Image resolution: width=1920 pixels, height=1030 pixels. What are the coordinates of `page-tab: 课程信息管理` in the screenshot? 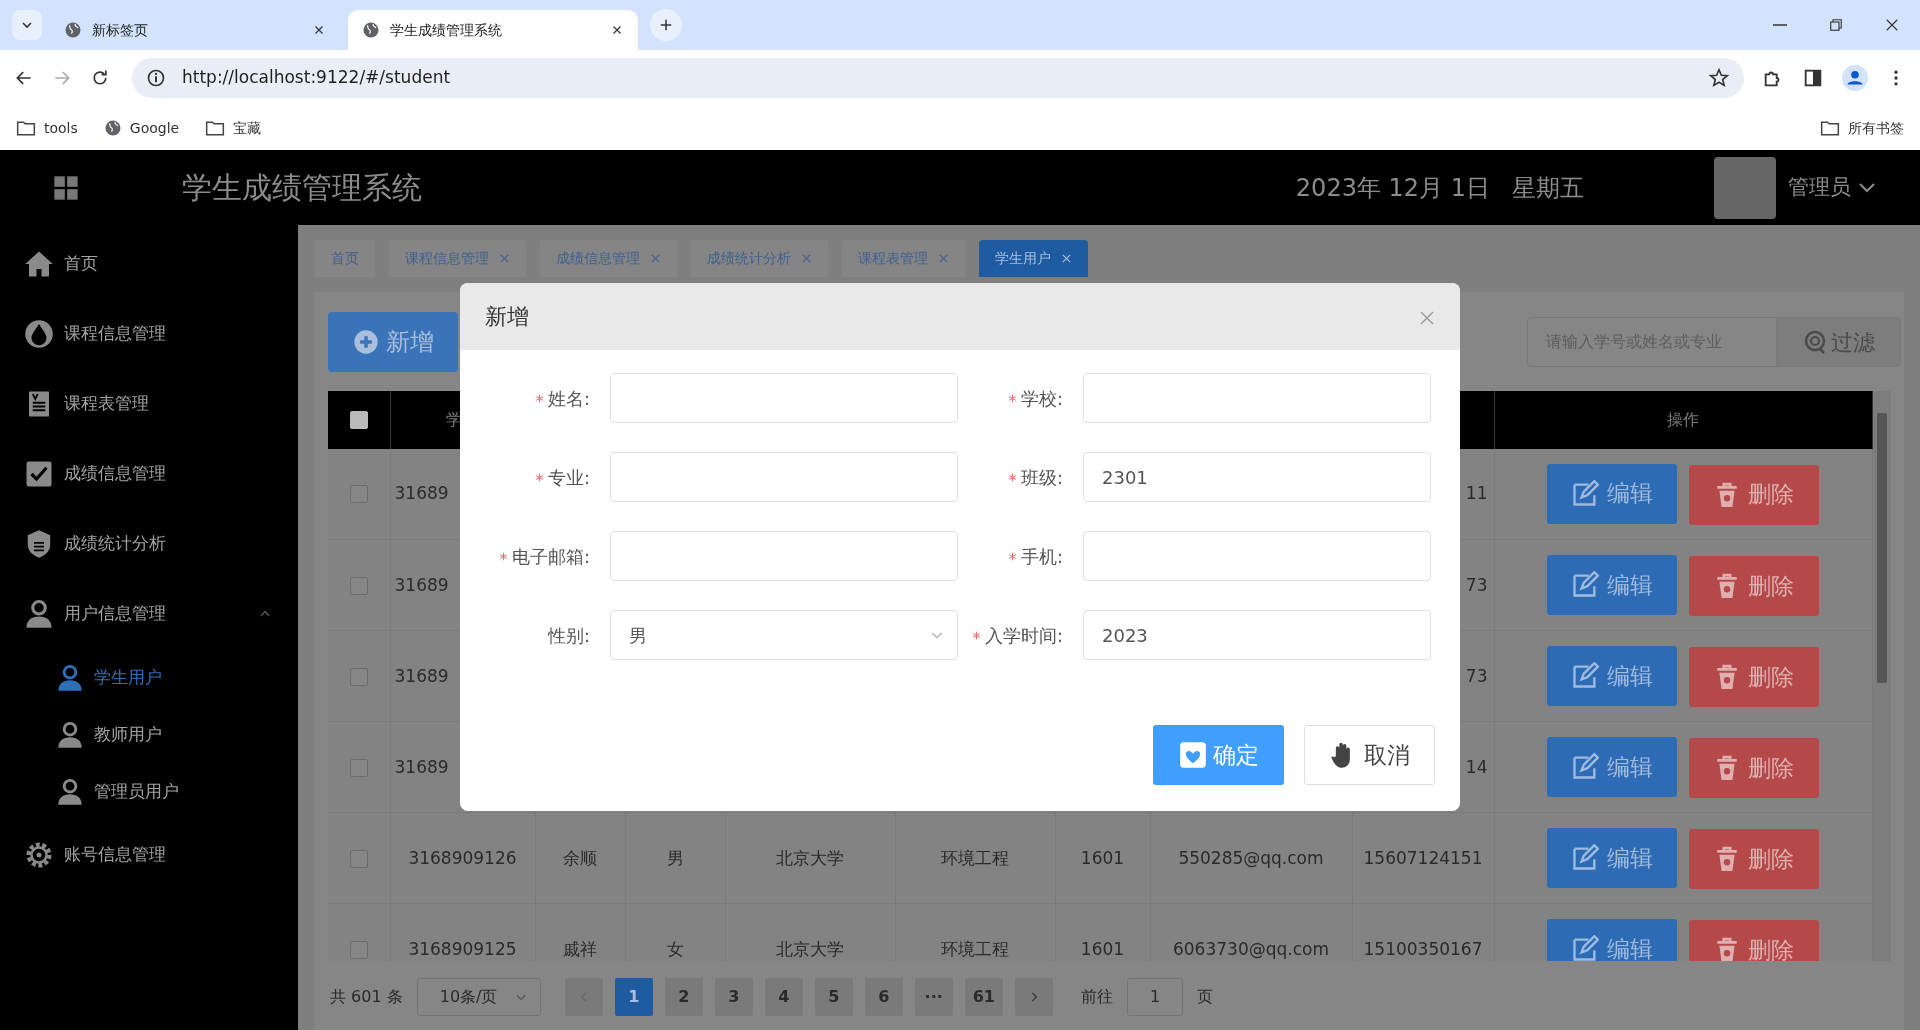 It's located at (457, 258).